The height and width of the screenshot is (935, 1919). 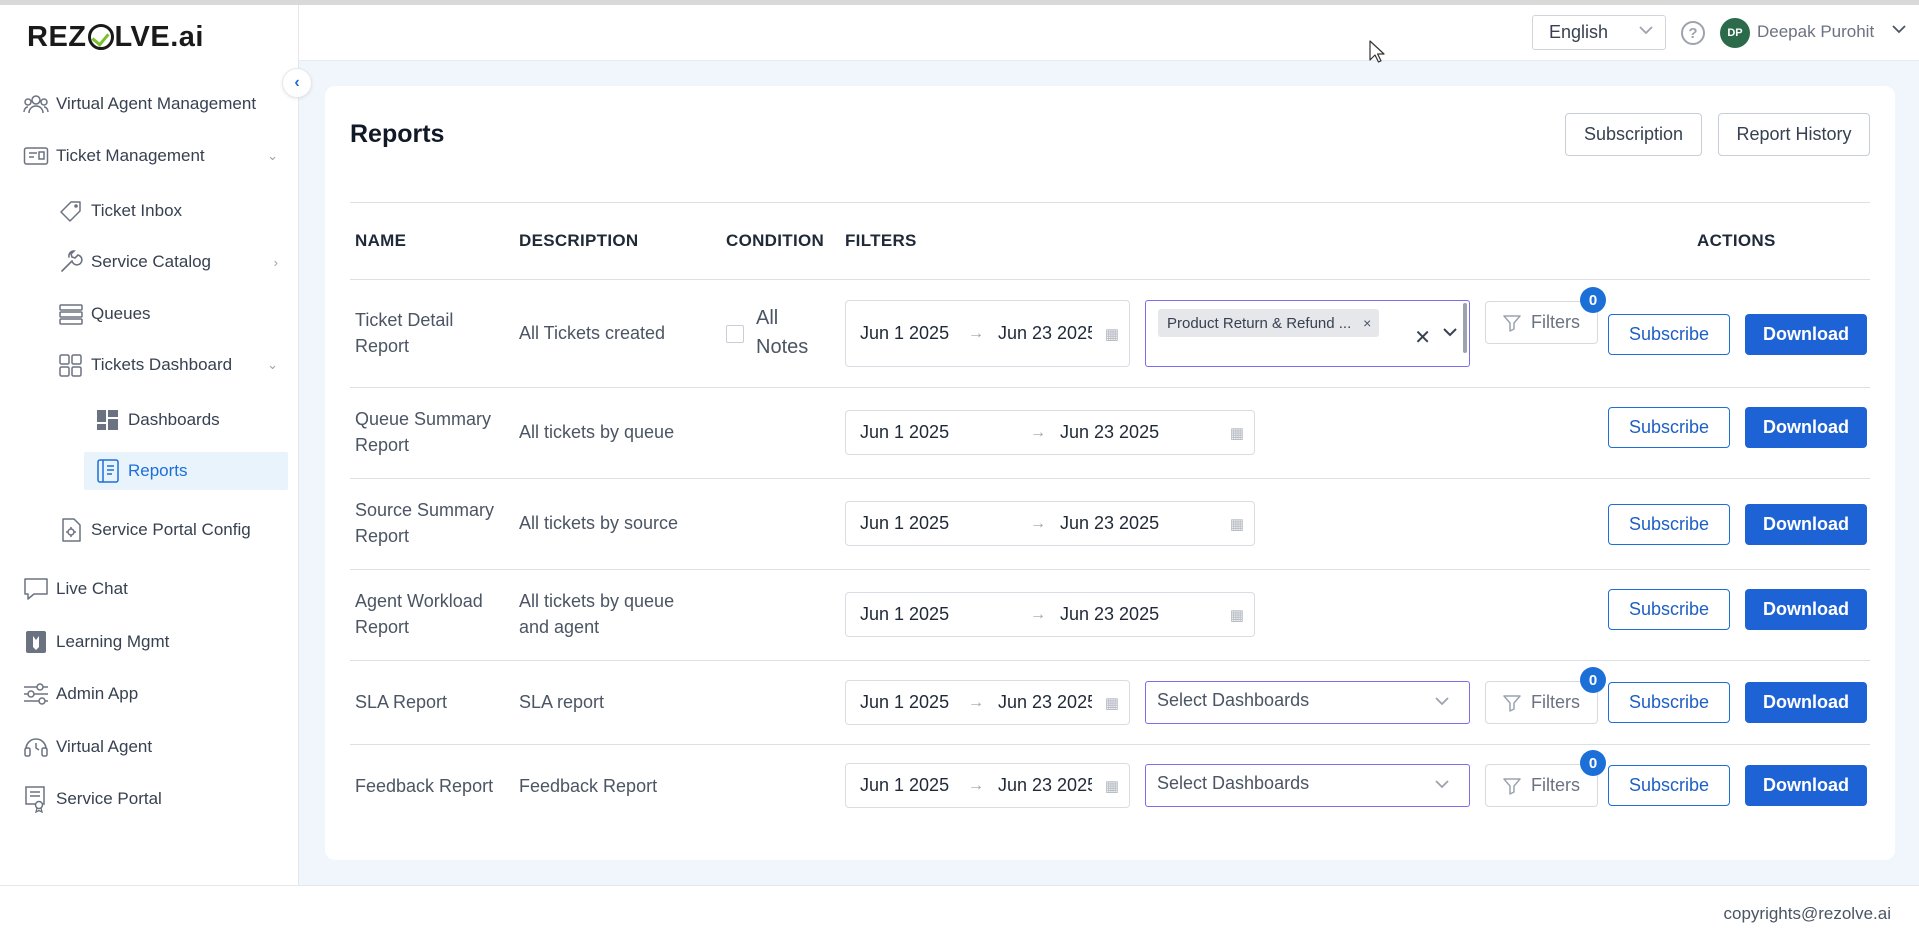 What do you see at coordinates (1109, 33) in the screenshot?
I see `top-header` at bounding box center [1109, 33].